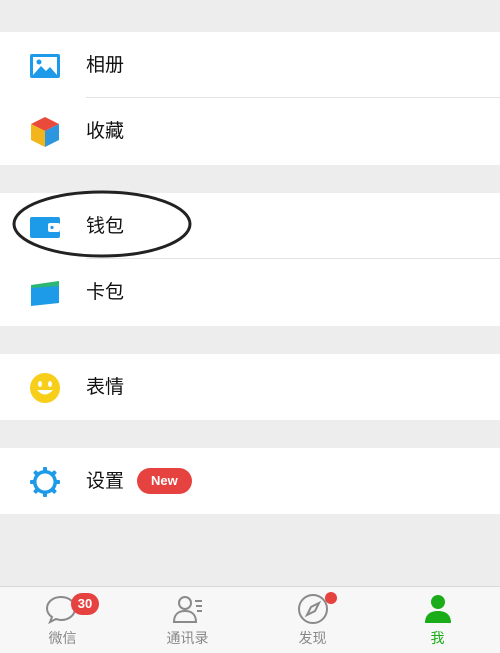  I want to click on card-holder-icon, so click(45, 293).